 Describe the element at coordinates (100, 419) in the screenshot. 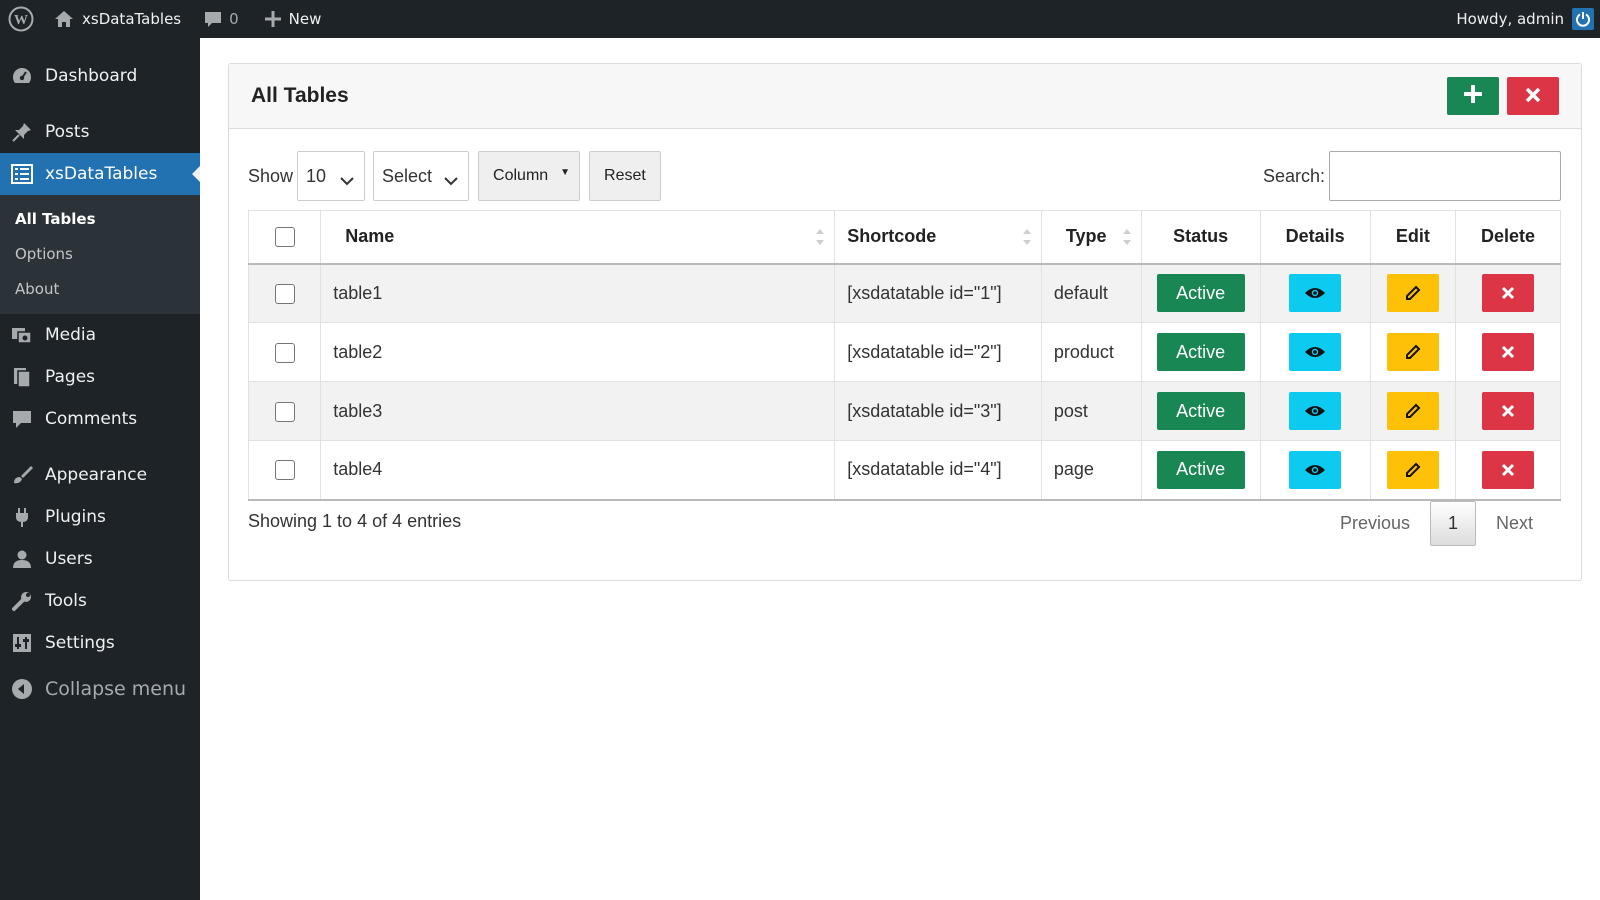

I see `sidebar-item-comments: Comments` at that location.